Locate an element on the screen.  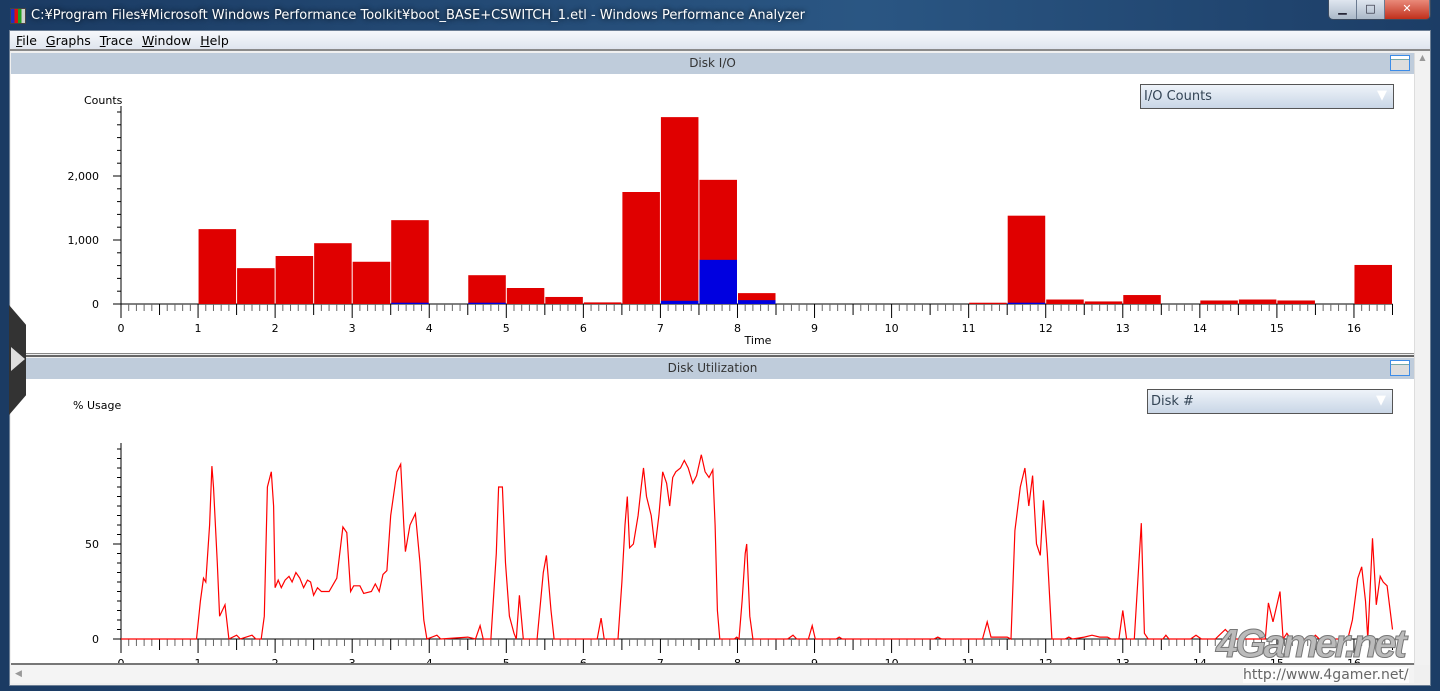
x-tick-label: 14 is located at coordinates (1200, 328).